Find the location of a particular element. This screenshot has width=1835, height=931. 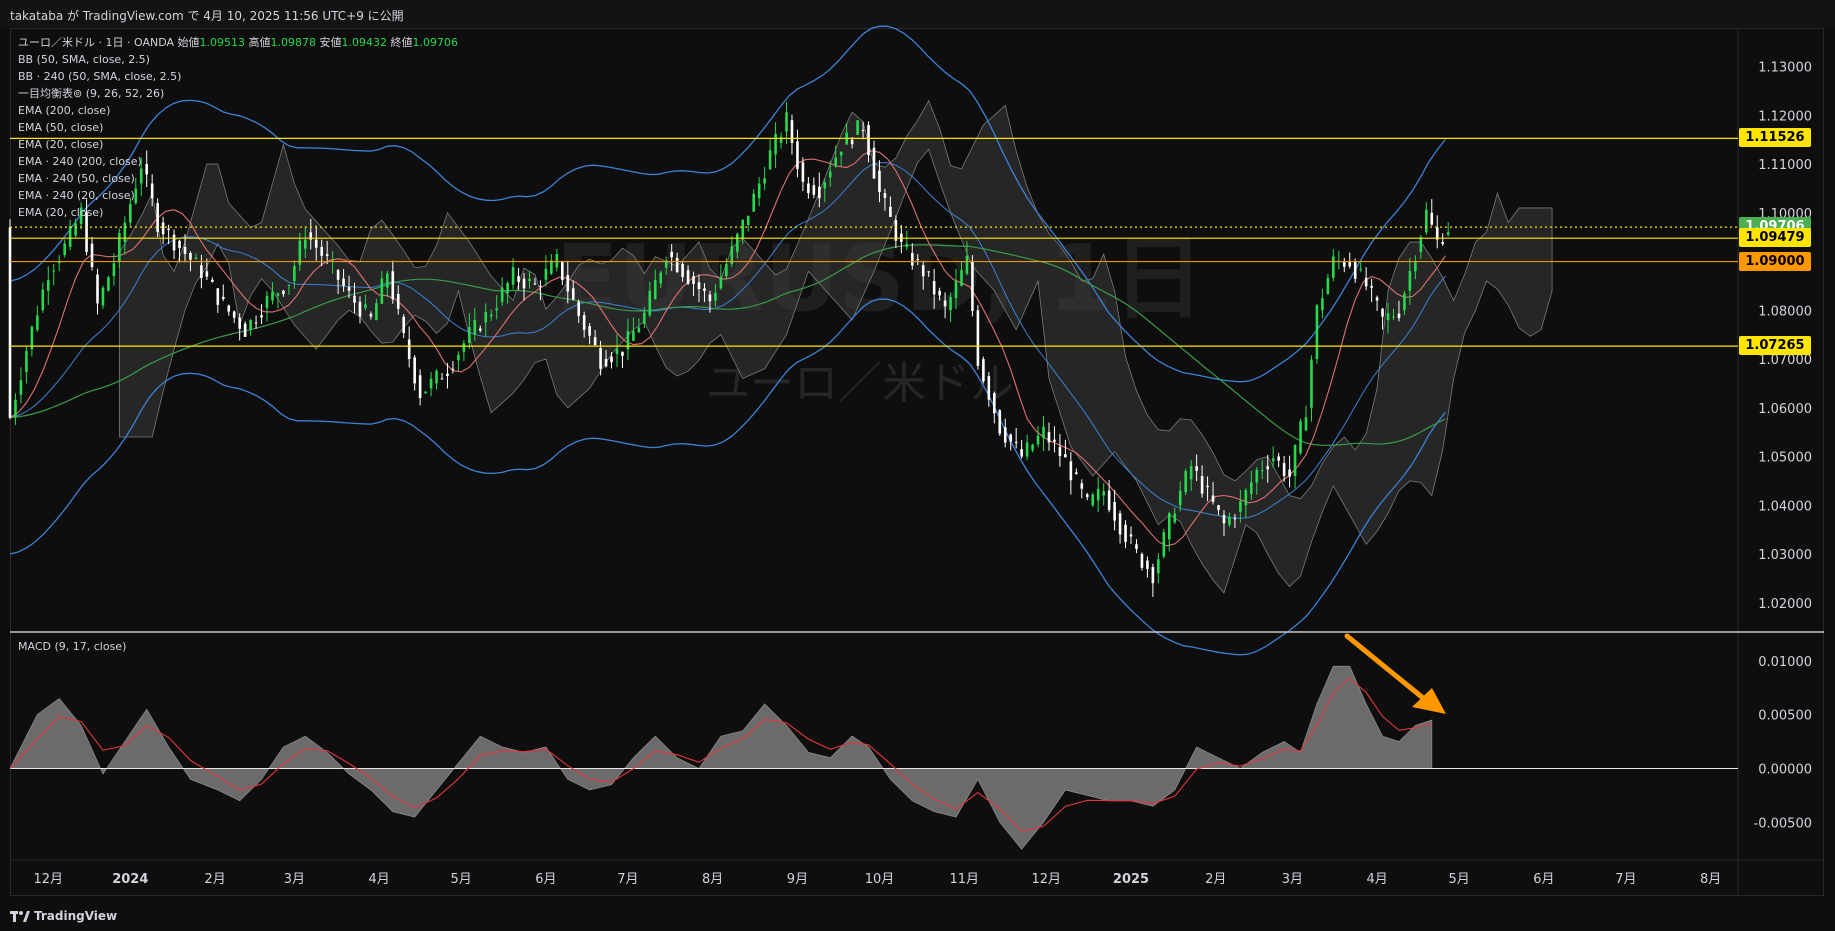

time-tick-label: 4月 is located at coordinates (378, 879).